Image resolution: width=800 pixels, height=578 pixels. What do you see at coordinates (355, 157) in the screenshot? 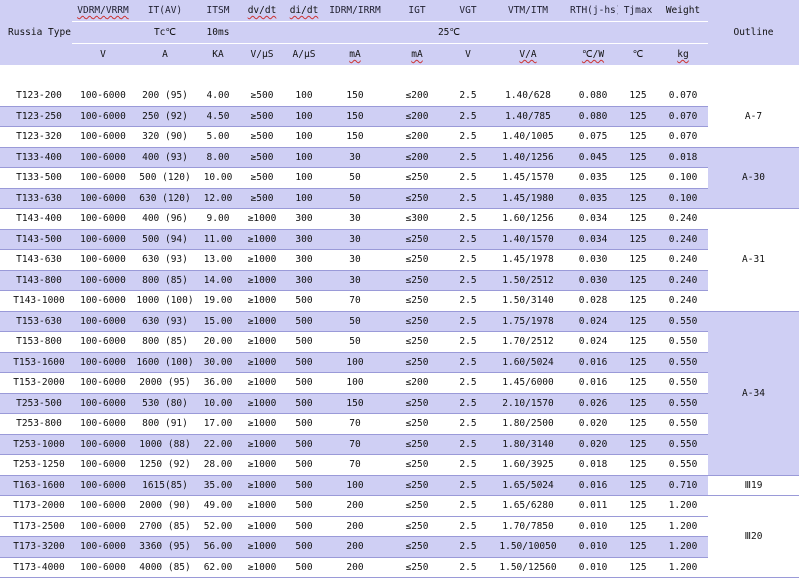
I see `value-cell: 30` at bounding box center [355, 157].